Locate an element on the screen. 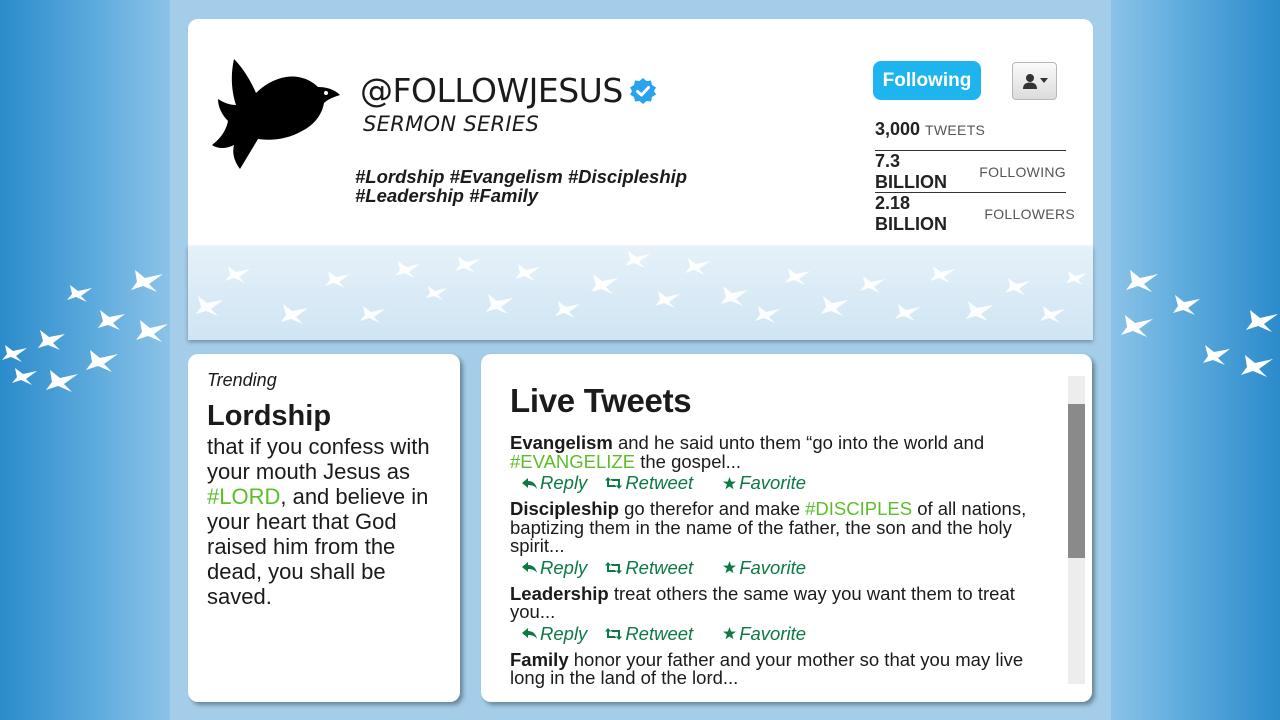 The height and width of the screenshot is (720, 1280). stat-label: FOLLOWERS is located at coordinates (1029, 214).